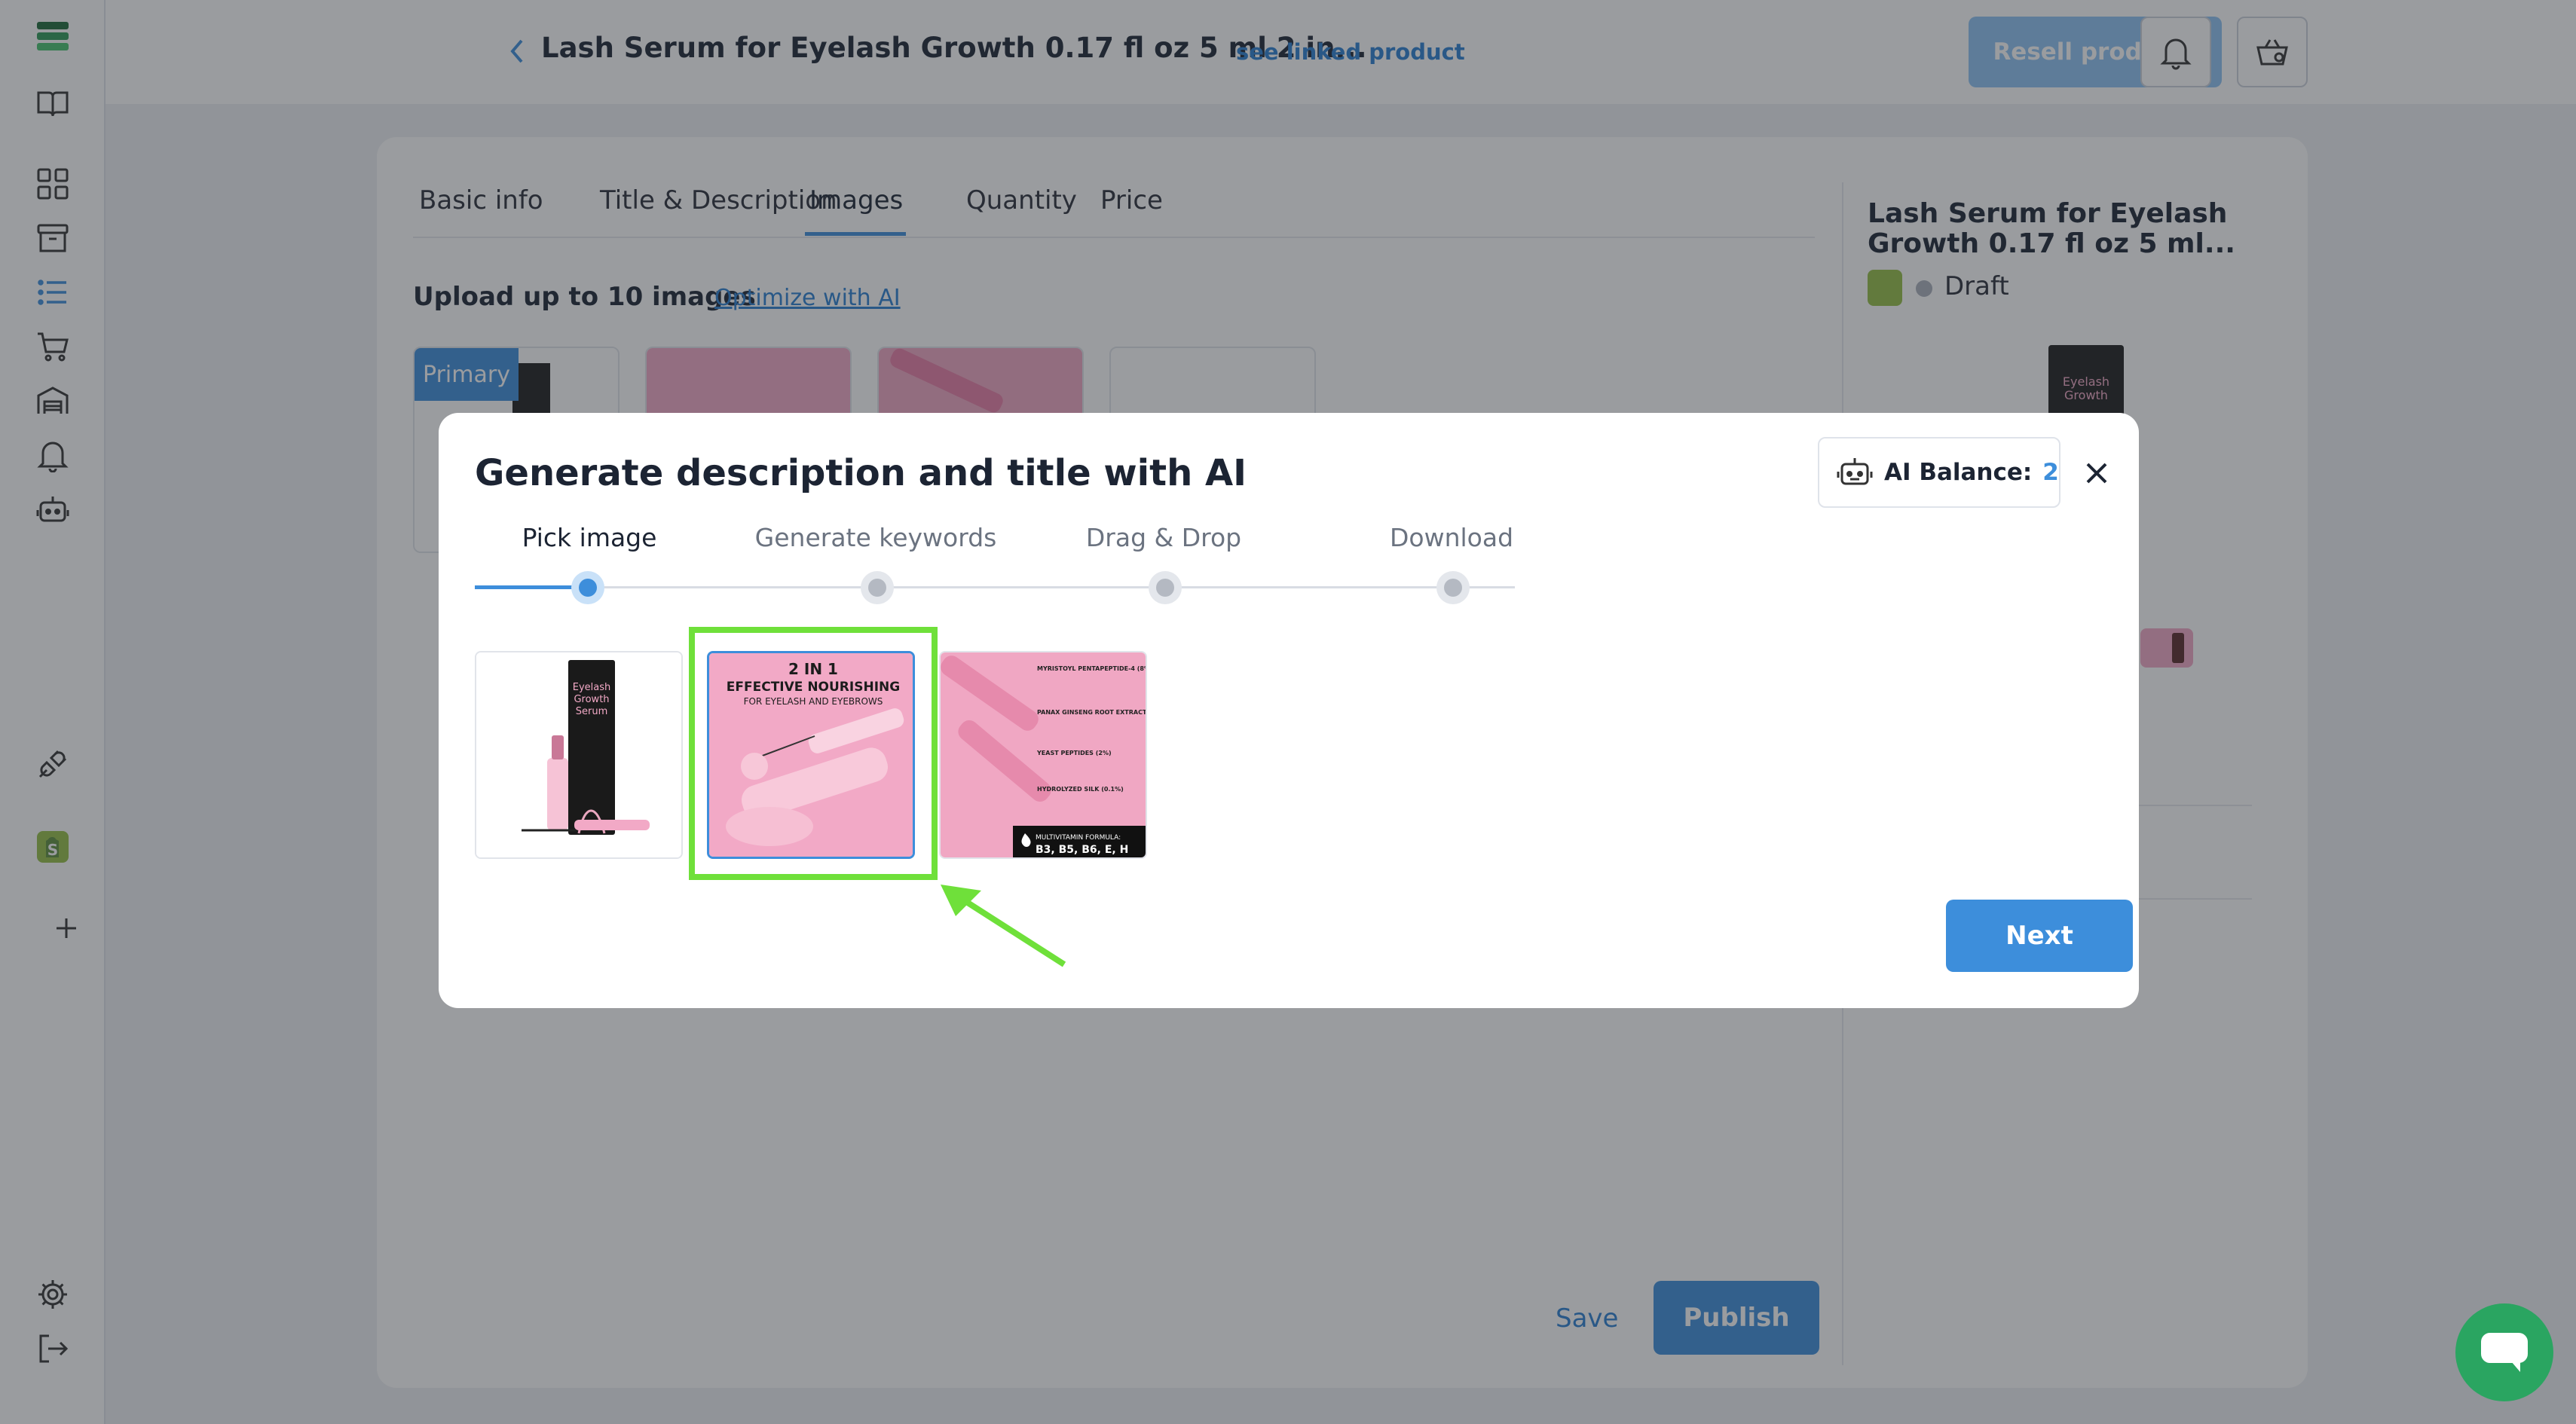 This screenshot has height=1424, width=2576. I want to click on pointer-arrow-icon, so click(1003, 926).